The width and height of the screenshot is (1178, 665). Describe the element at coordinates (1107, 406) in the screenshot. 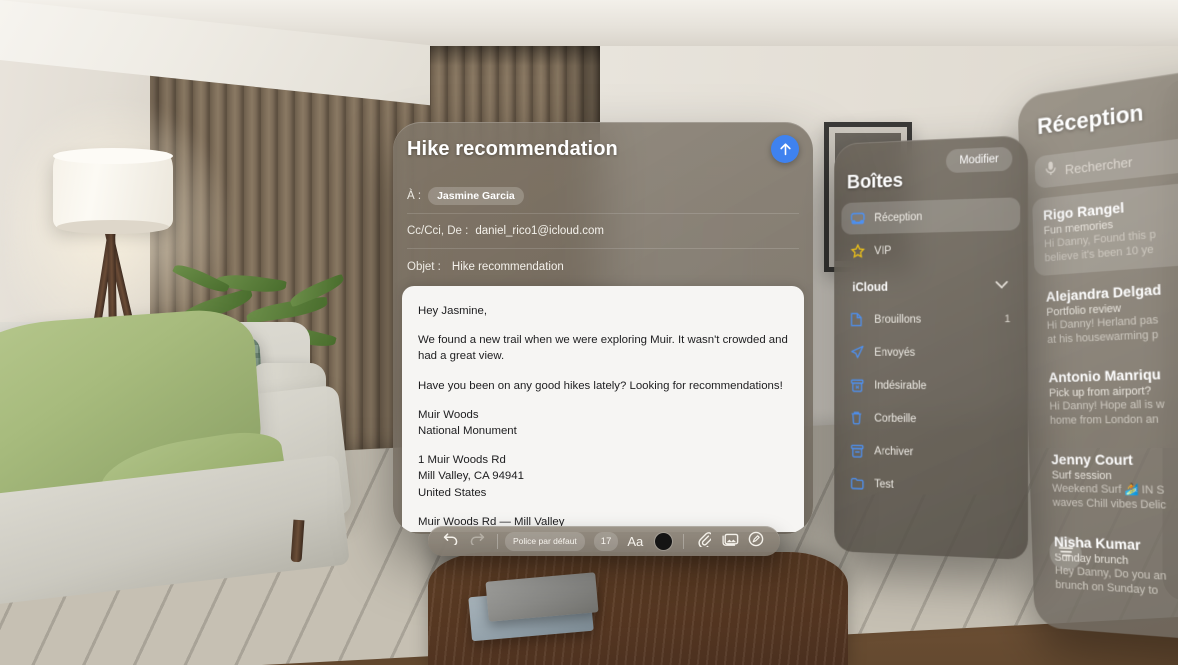

I see `message-preview-line: Hi Danny! Hope all is w` at that location.